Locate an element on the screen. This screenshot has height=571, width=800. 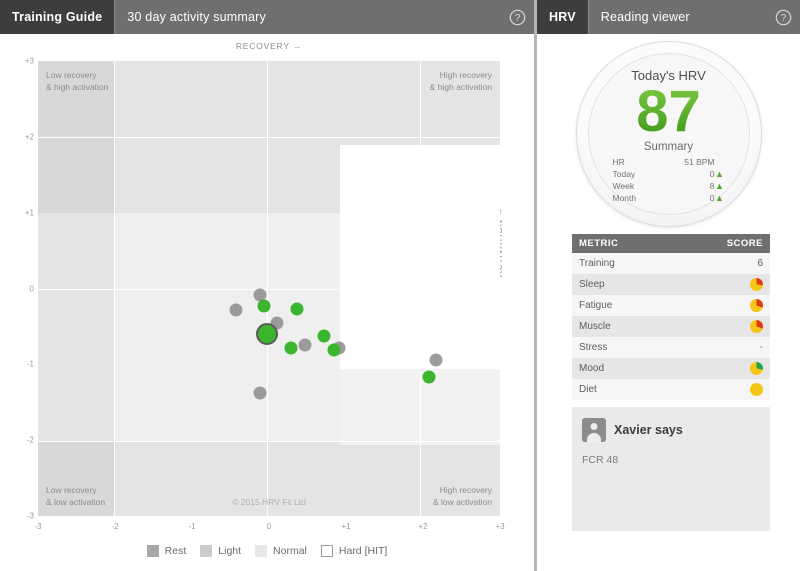
zone-band-center-light is located at coordinates (227, 327).